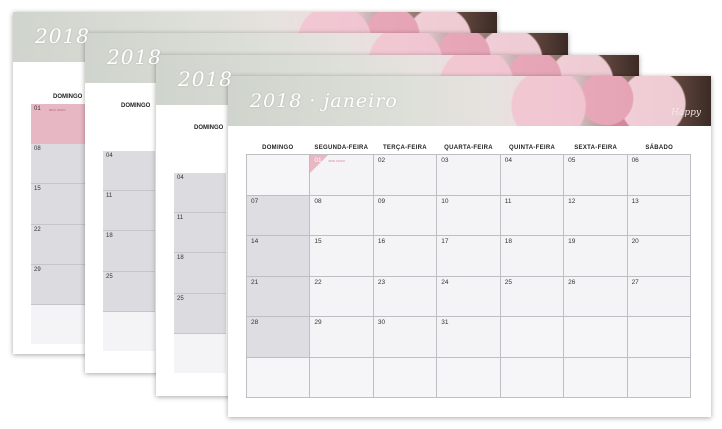  I want to click on day-number: 19, so click(572, 241).